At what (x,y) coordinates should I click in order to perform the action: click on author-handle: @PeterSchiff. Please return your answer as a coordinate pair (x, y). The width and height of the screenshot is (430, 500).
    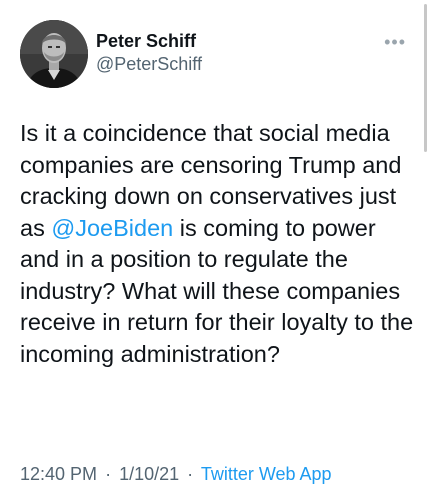
    Looking at the image, I should click on (149, 64).